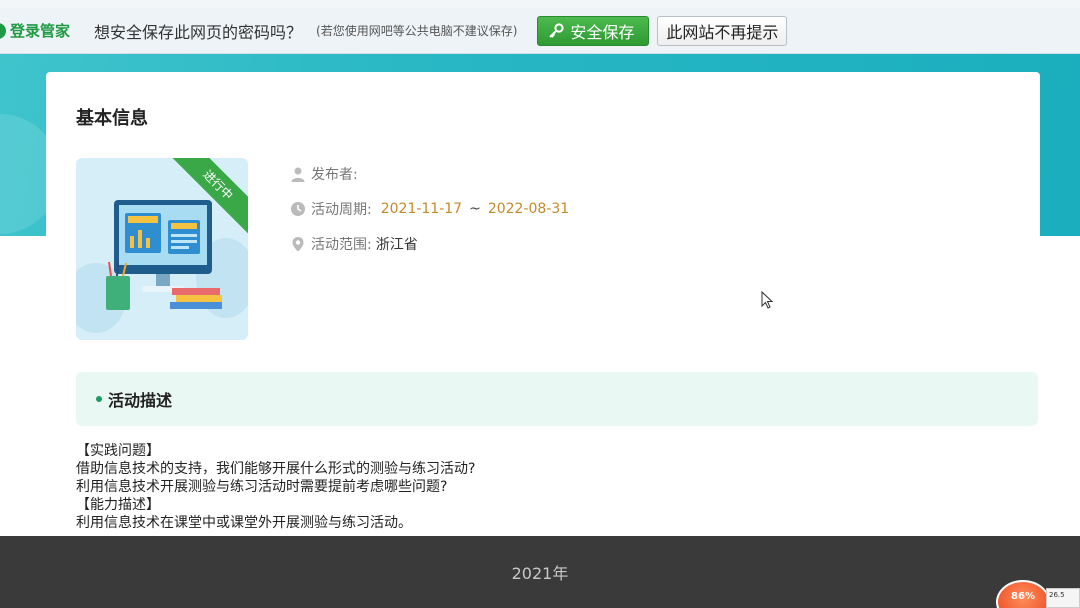  Describe the element at coordinates (429, 174) in the screenshot. I see `publisher-row: 发布者:` at that location.